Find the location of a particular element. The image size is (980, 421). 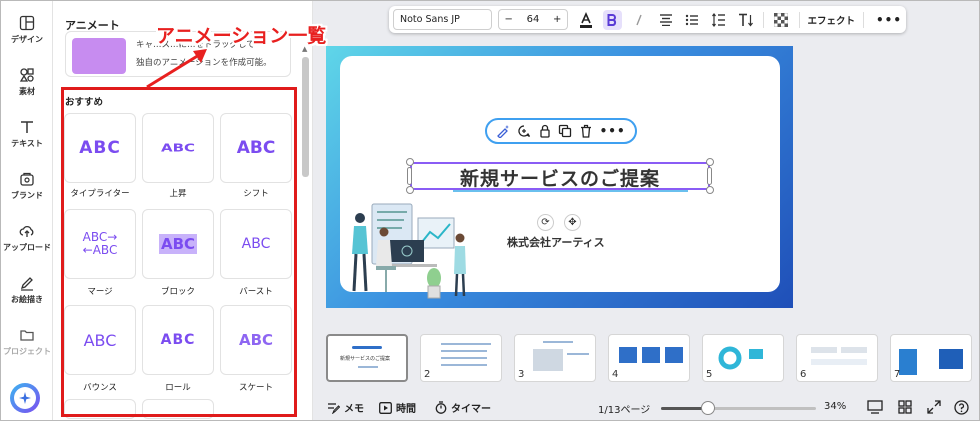

notes-icon is located at coordinates (334, 408).